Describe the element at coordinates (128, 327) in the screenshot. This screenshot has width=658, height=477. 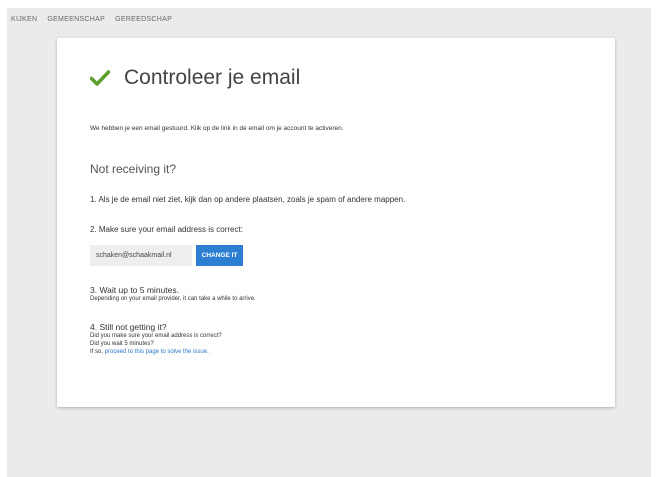
I see `step-4-title: 4. Still not getting it?` at that location.